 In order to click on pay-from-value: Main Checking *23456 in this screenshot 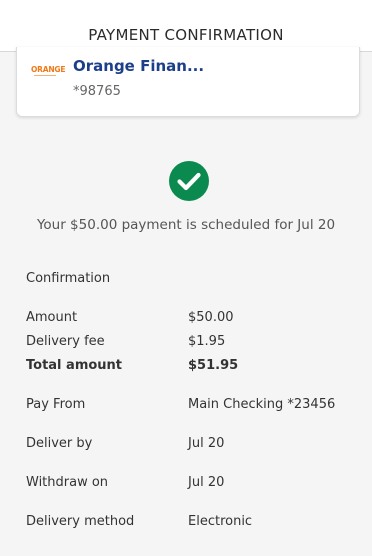, I will do `click(262, 404)`.